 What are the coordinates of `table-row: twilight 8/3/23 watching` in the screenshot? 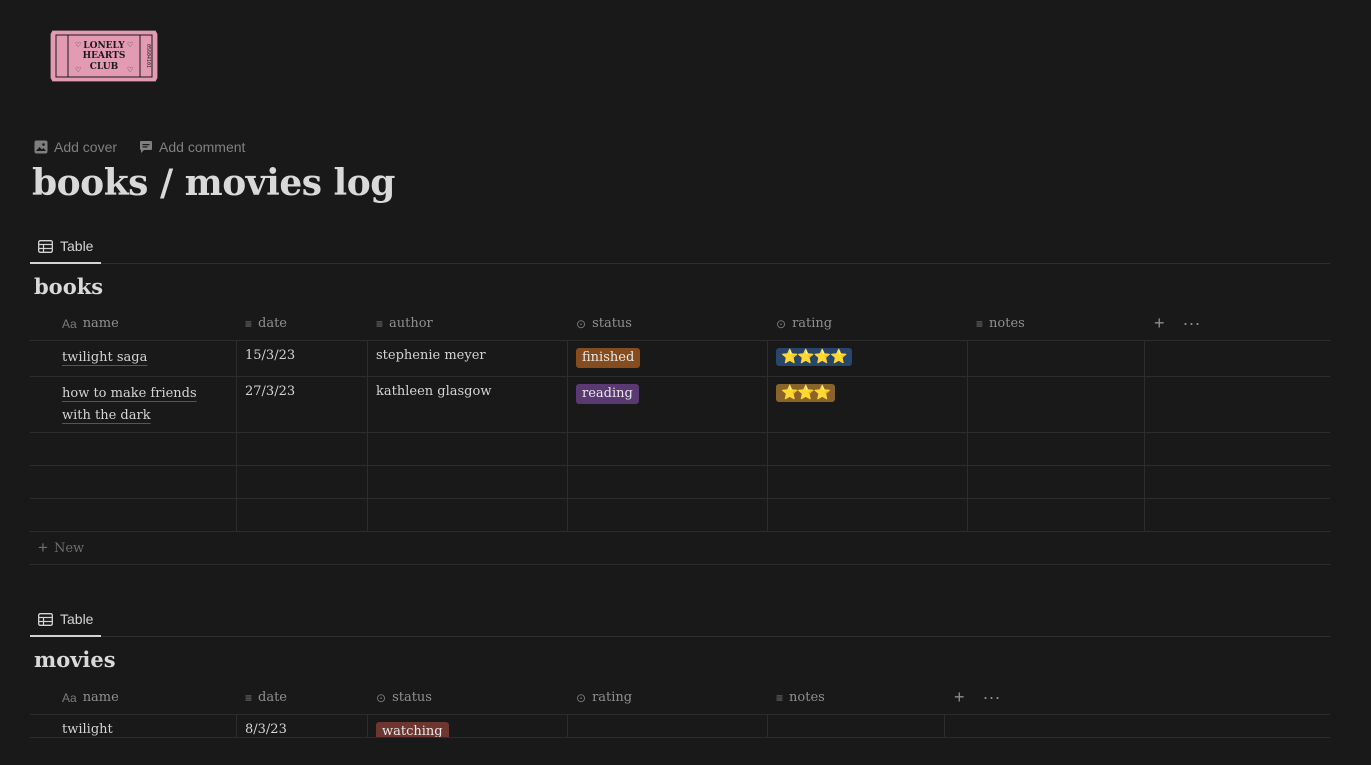 It's located at (680, 726).